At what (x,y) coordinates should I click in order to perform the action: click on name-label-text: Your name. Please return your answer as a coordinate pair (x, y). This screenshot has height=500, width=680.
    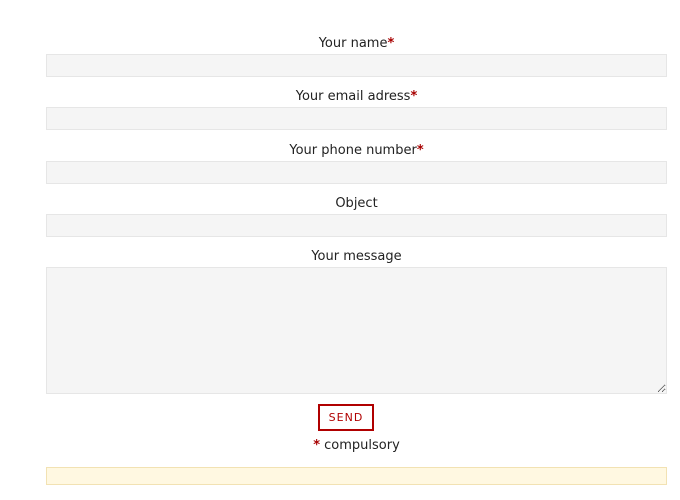
    Looking at the image, I should click on (353, 43).